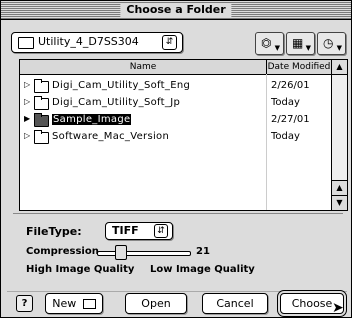  I want to click on column-header-name: Name, so click(143, 67).